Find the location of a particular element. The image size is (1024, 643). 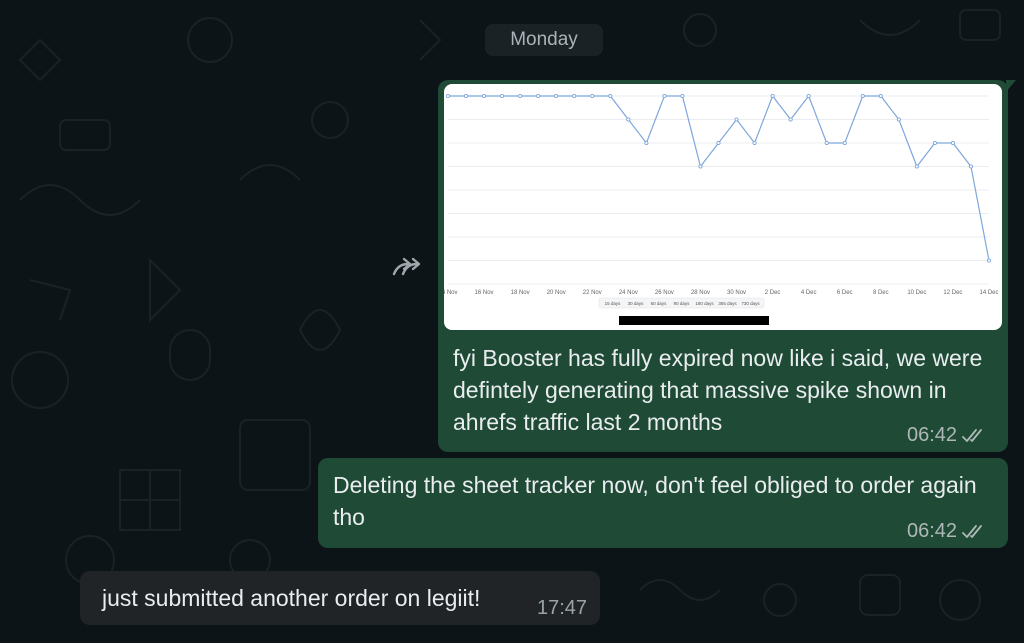

forward-icon is located at coordinates (407, 267).